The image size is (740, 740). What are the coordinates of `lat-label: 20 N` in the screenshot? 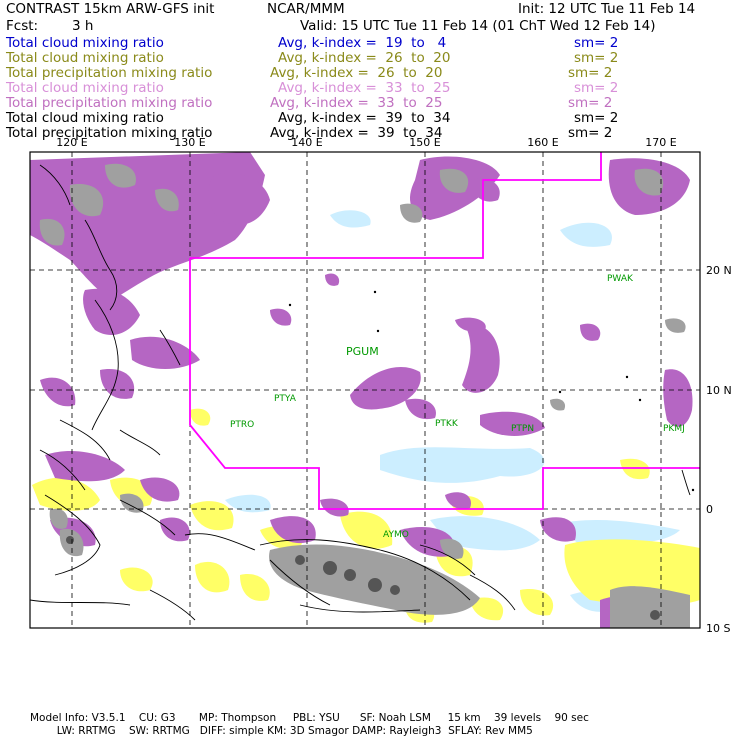 It's located at (719, 270).